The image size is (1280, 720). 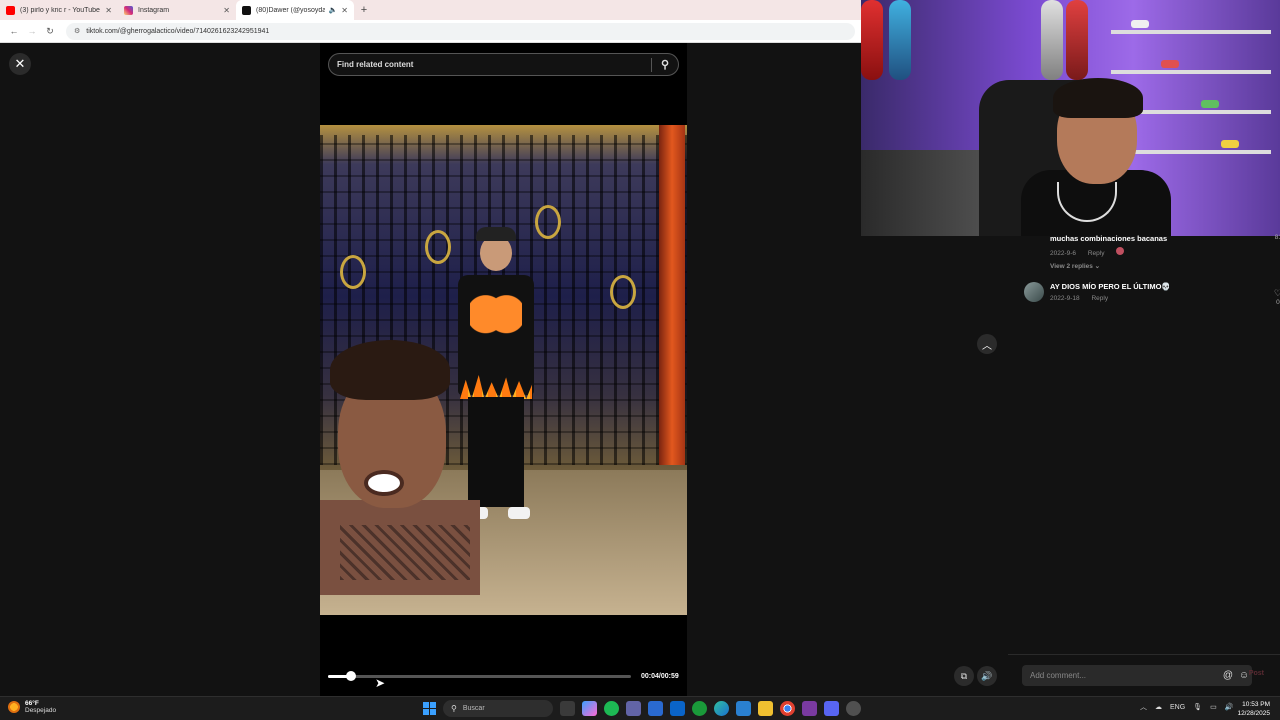 I want to click on commenter-avatar, so click(x=1034, y=292).